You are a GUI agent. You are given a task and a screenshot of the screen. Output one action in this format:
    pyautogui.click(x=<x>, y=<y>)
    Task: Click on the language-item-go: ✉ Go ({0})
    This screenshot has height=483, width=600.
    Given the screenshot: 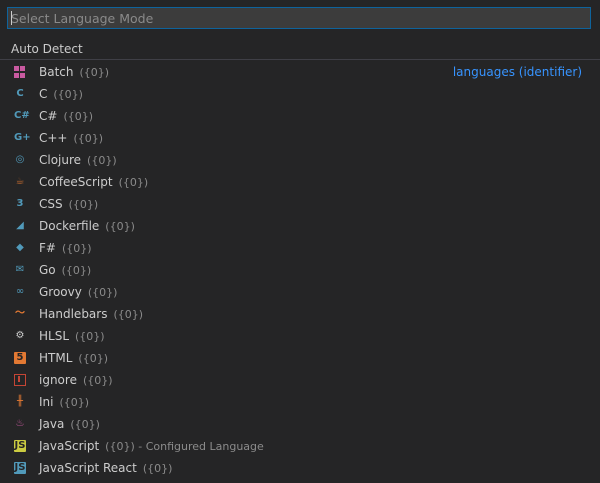 What is the action you would take?
    pyautogui.click(x=300, y=270)
    